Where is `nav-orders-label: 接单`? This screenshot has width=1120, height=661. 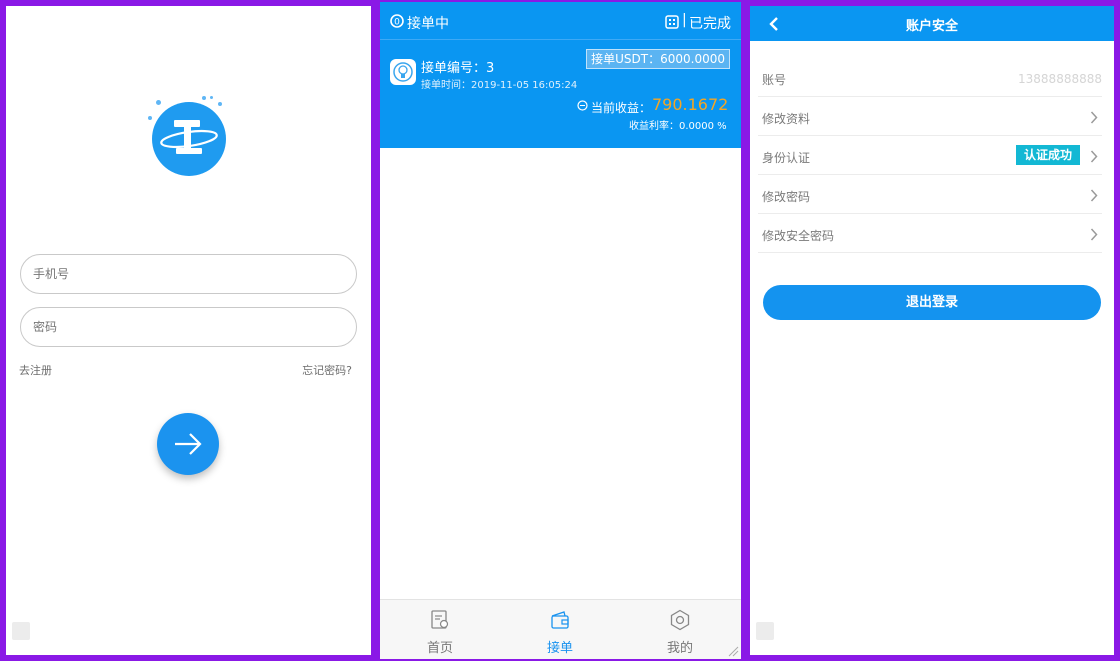 nav-orders-label: 接单 is located at coordinates (559, 648).